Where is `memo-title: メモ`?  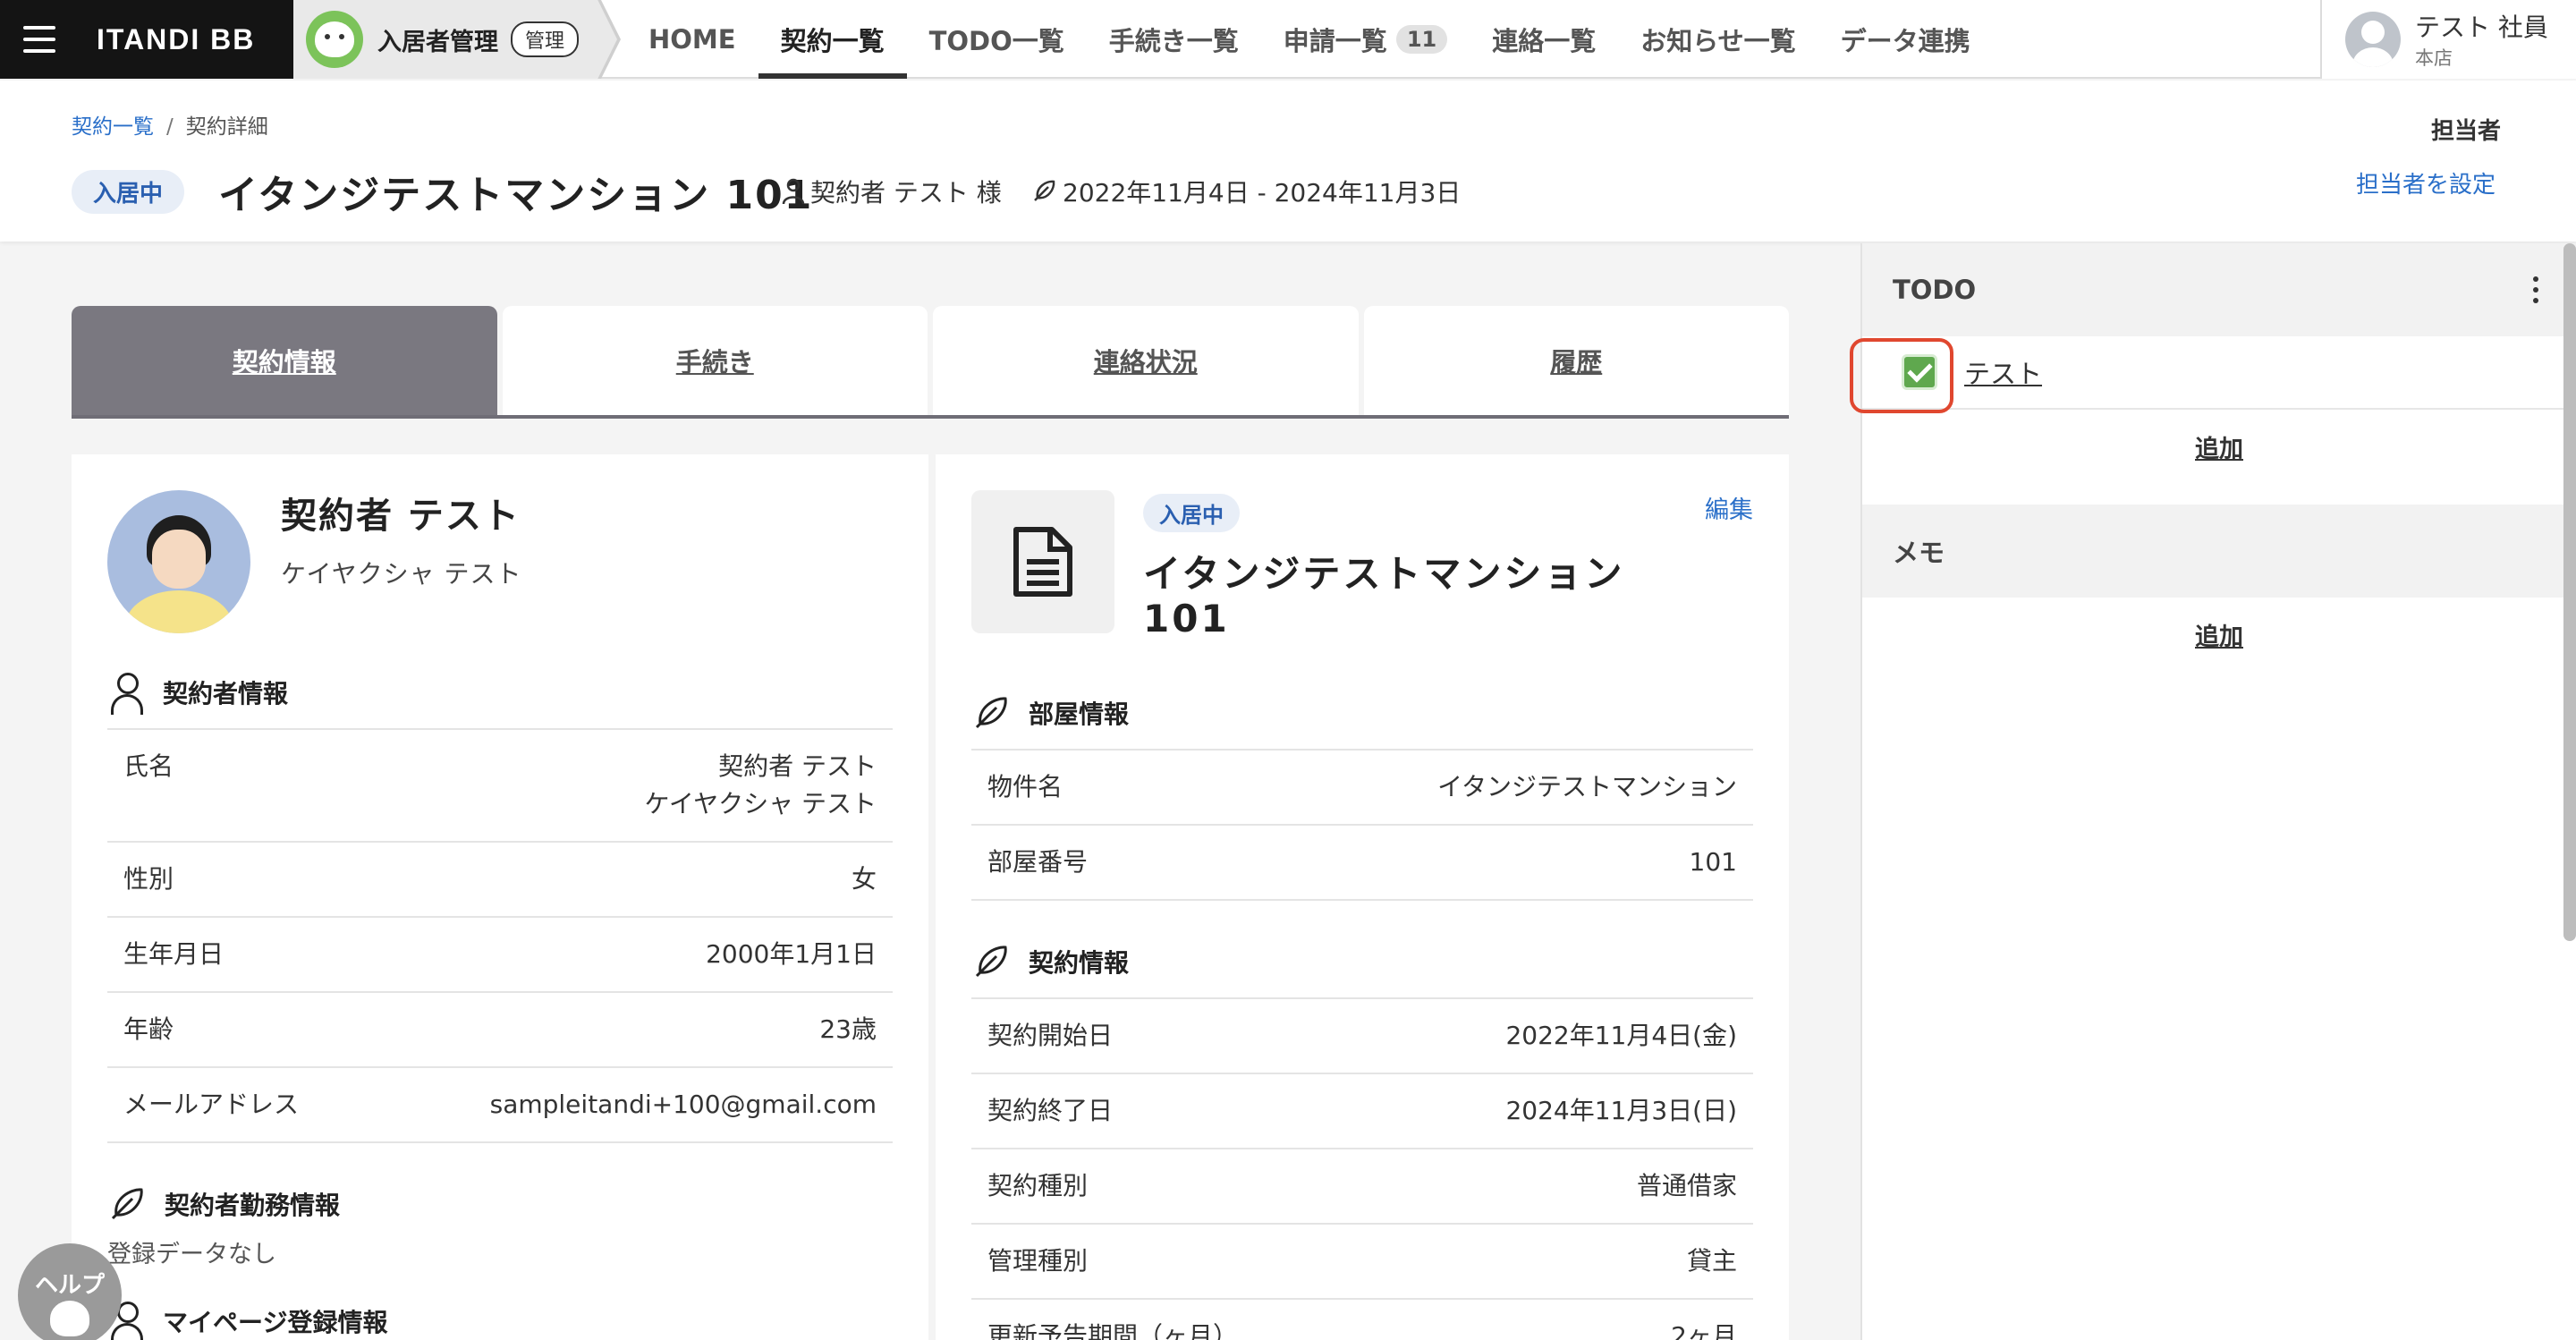 memo-title: メモ is located at coordinates (1919, 553).